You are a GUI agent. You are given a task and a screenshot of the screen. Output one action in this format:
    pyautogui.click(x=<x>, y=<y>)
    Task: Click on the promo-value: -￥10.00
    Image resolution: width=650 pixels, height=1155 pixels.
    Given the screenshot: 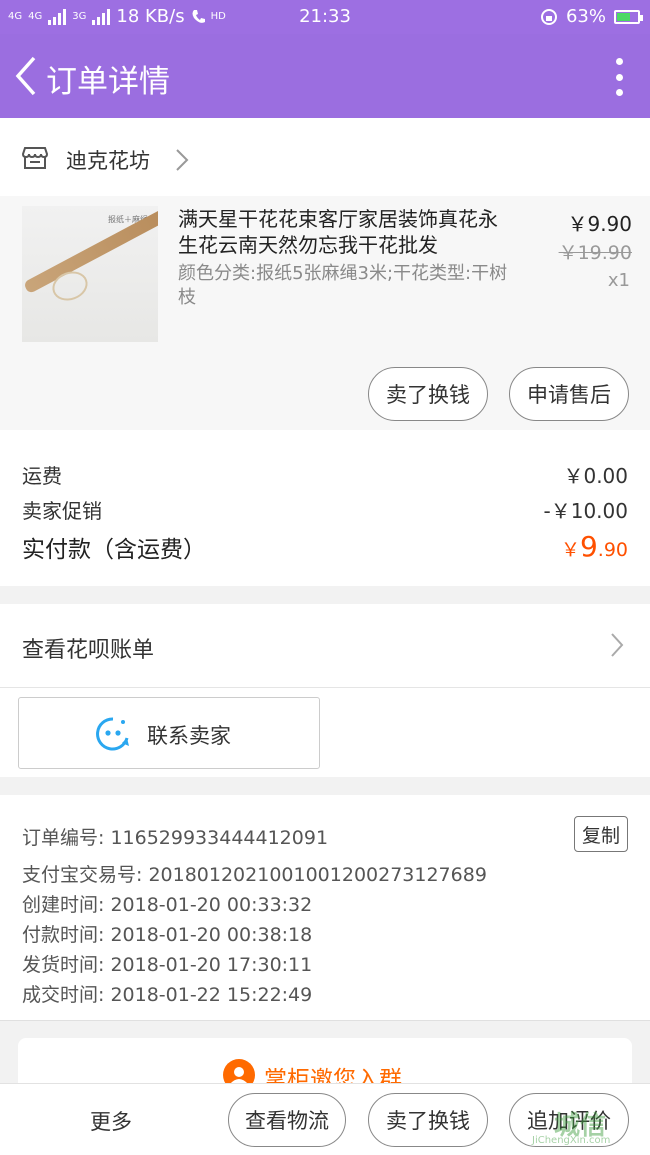 What is the action you would take?
    pyautogui.click(x=585, y=511)
    